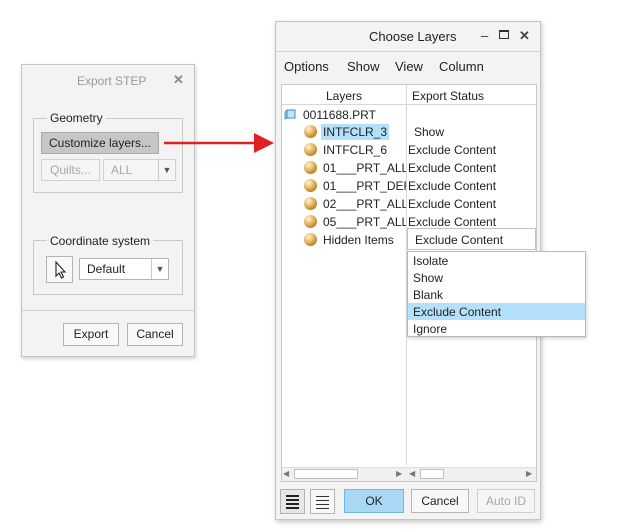 This screenshot has height=532, width=618. Describe the element at coordinates (358, 240) in the screenshot. I see `layer-row-name: Hidden Items` at that location.